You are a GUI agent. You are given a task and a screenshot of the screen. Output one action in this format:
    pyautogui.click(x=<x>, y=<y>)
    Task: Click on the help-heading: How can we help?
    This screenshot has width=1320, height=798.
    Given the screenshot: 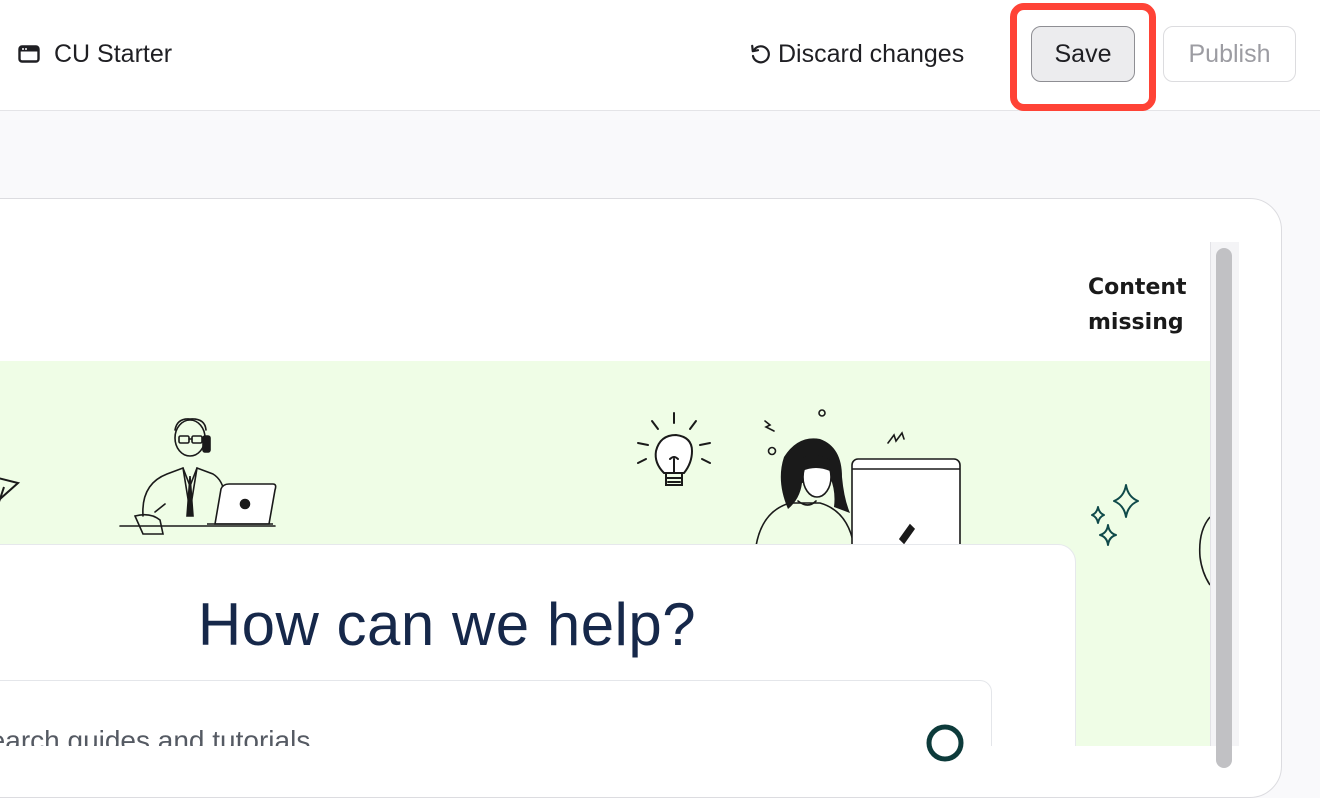 What is the action you would take?
    pyautogui.click(x=447, y=624)
    